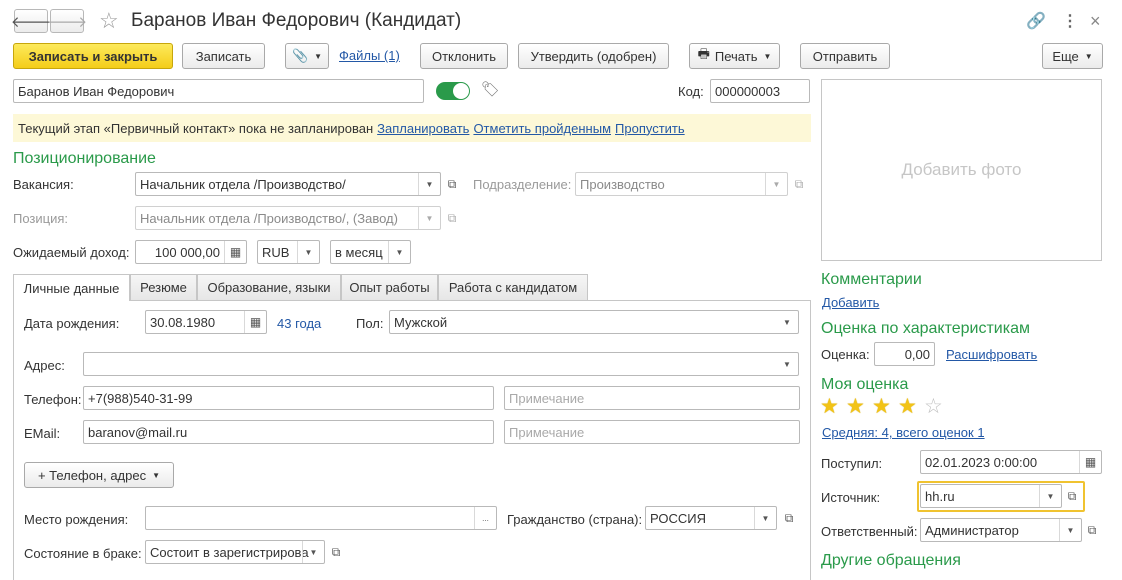 This screenshot has width=1122, height=580. Describe the element at coordinates (490, 89) in the screenshot. I see `tag-icon: 🏷` at that location.